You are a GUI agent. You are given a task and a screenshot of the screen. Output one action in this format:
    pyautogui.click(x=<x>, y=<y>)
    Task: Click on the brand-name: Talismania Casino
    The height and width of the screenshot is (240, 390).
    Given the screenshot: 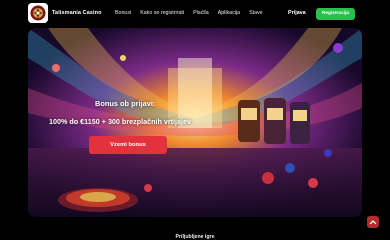 What is the action you would take?
    pyautogui.click(x=77, y=13)
    